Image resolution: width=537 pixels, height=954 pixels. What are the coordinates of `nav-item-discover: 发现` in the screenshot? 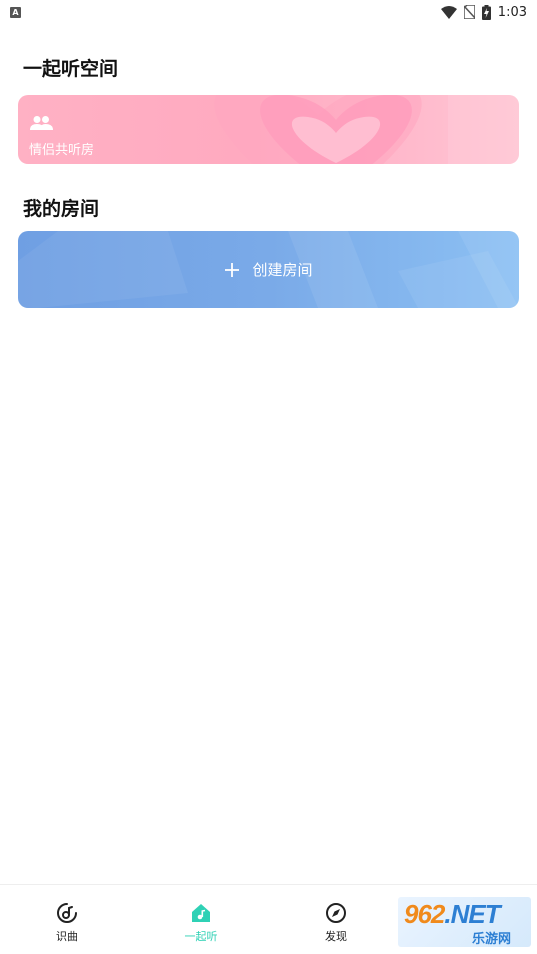 It's located at (336, 923).